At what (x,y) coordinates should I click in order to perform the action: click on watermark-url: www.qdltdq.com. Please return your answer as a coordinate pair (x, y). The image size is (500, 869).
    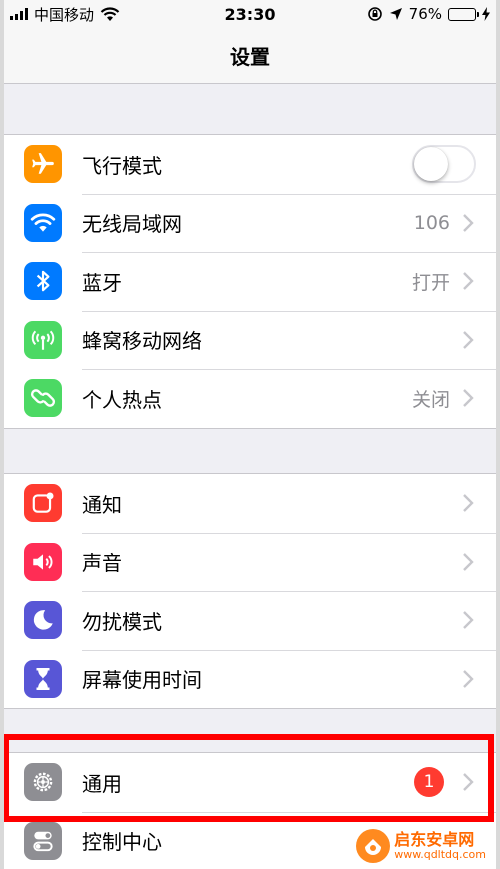
    Looking at the image, I should click on (440, 854).